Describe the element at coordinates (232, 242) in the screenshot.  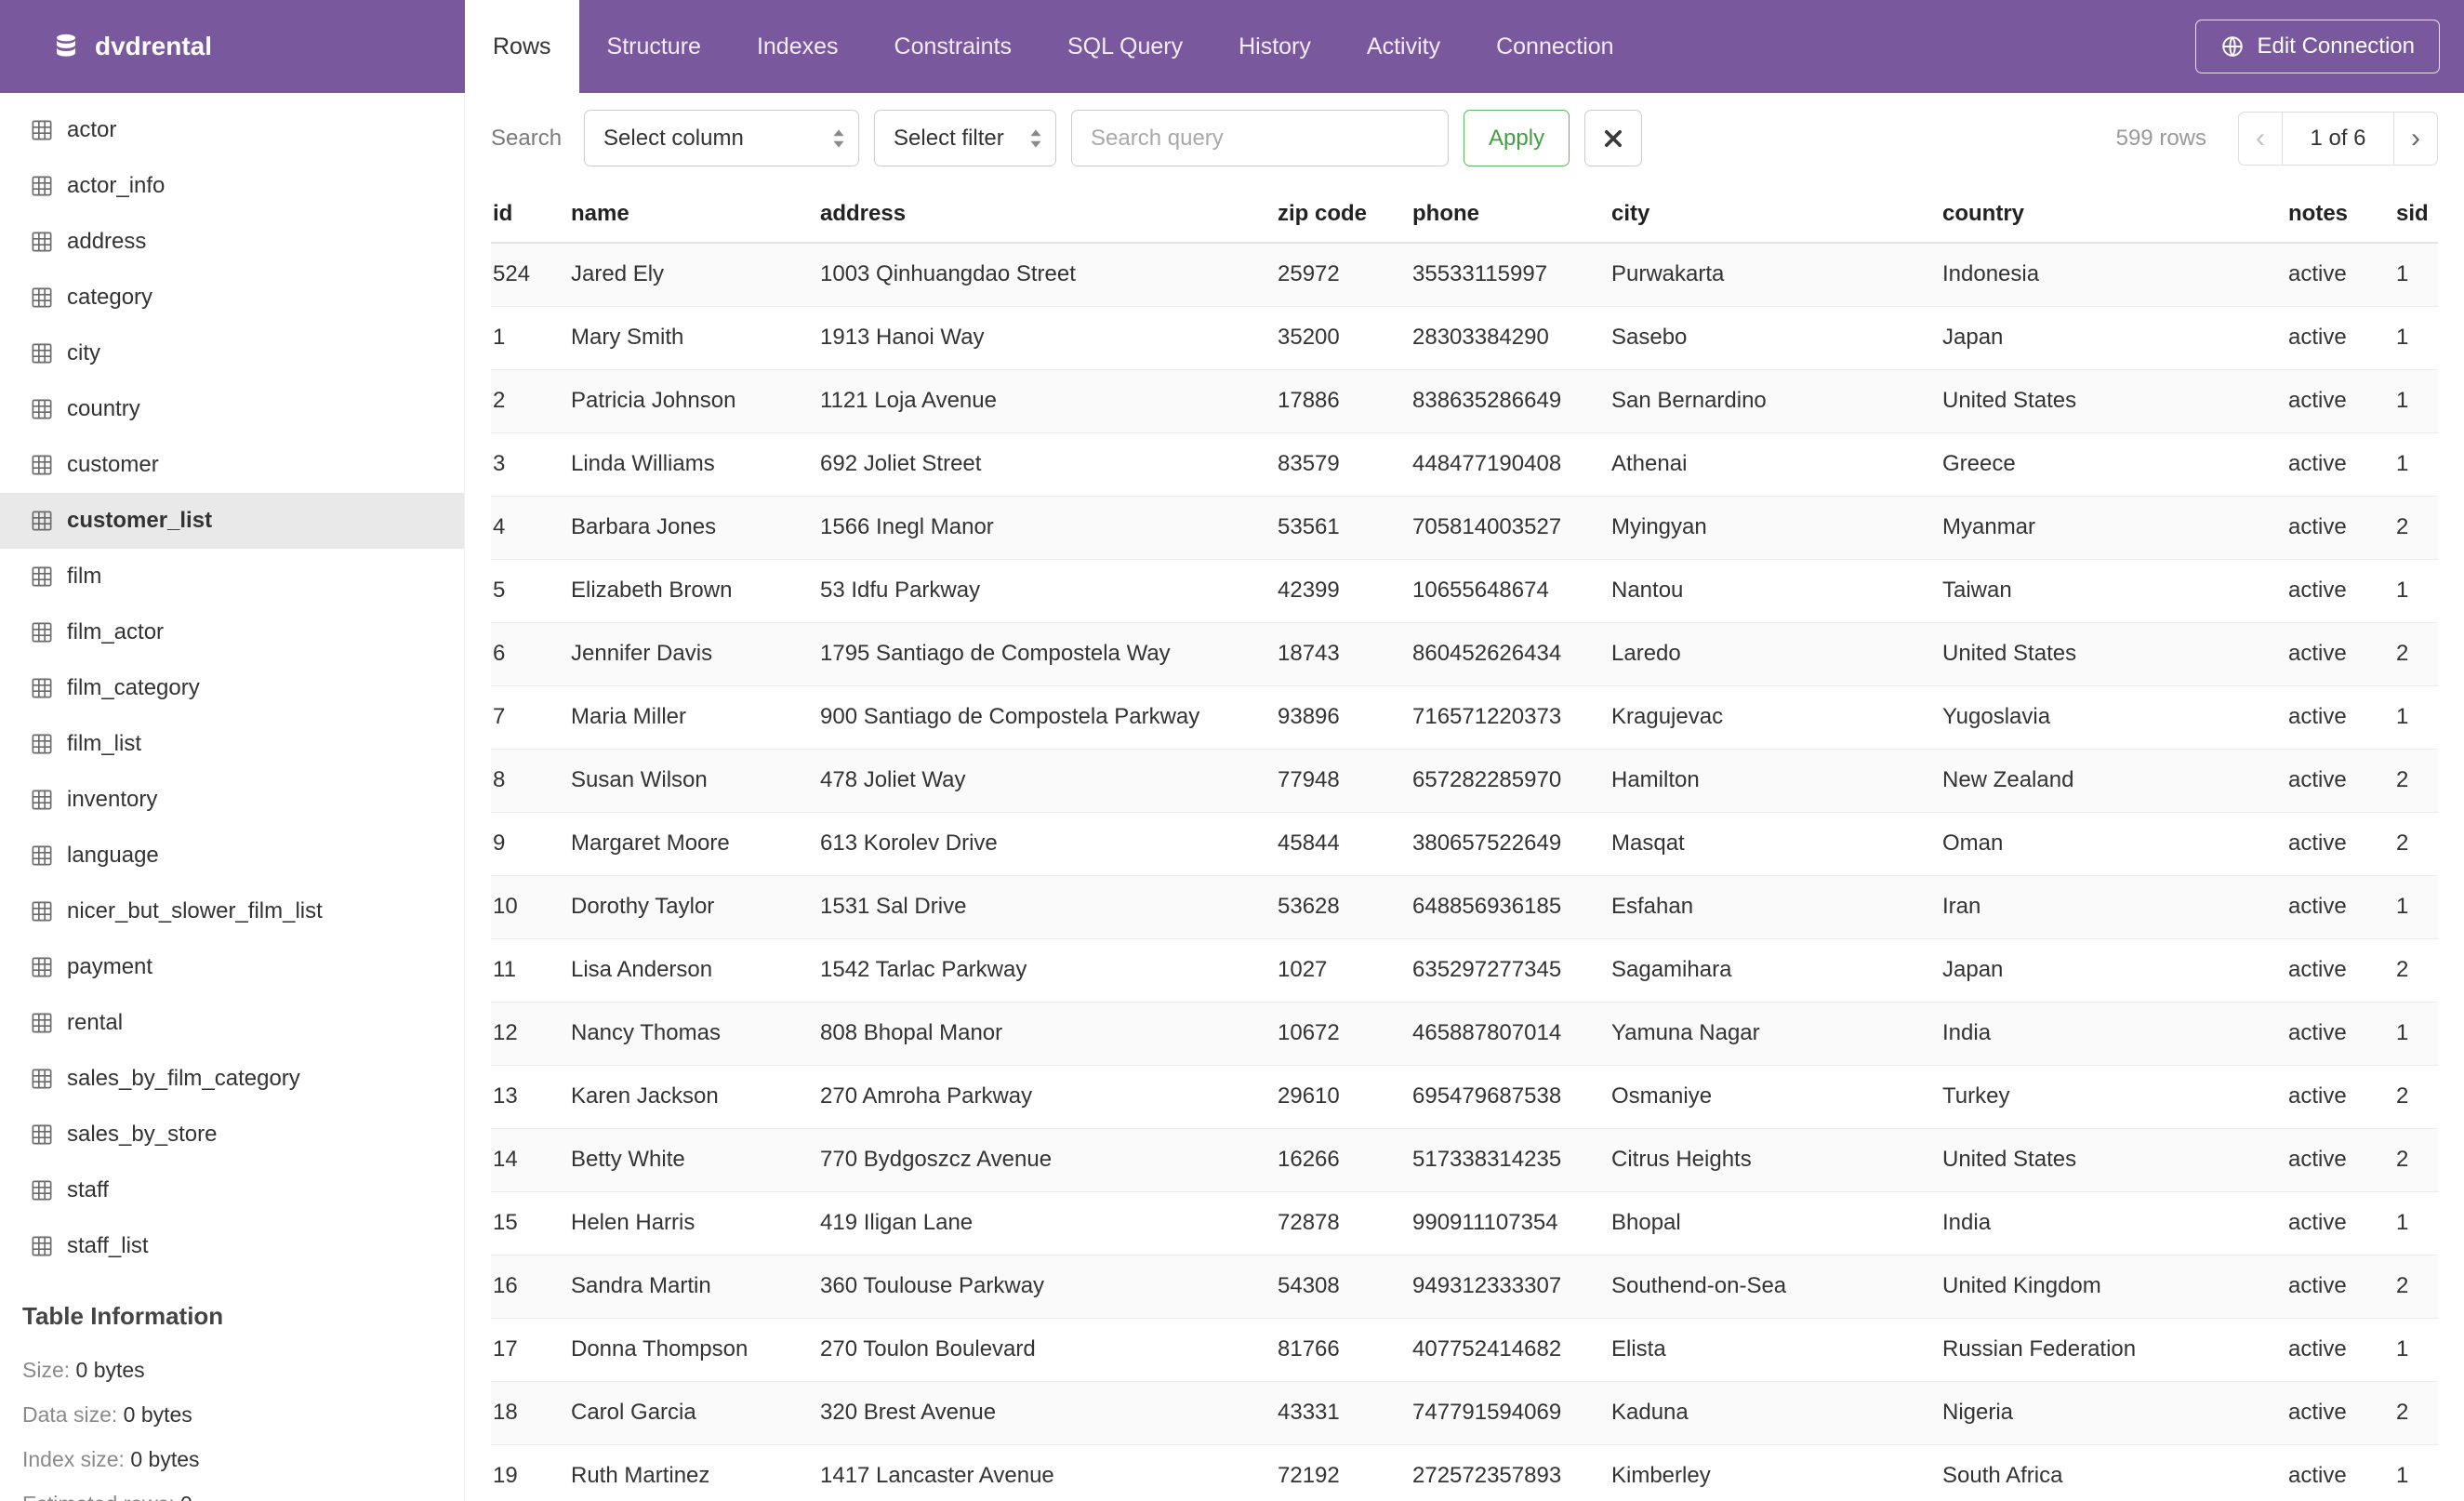
I see `sidebar-item-address: address` at that location.